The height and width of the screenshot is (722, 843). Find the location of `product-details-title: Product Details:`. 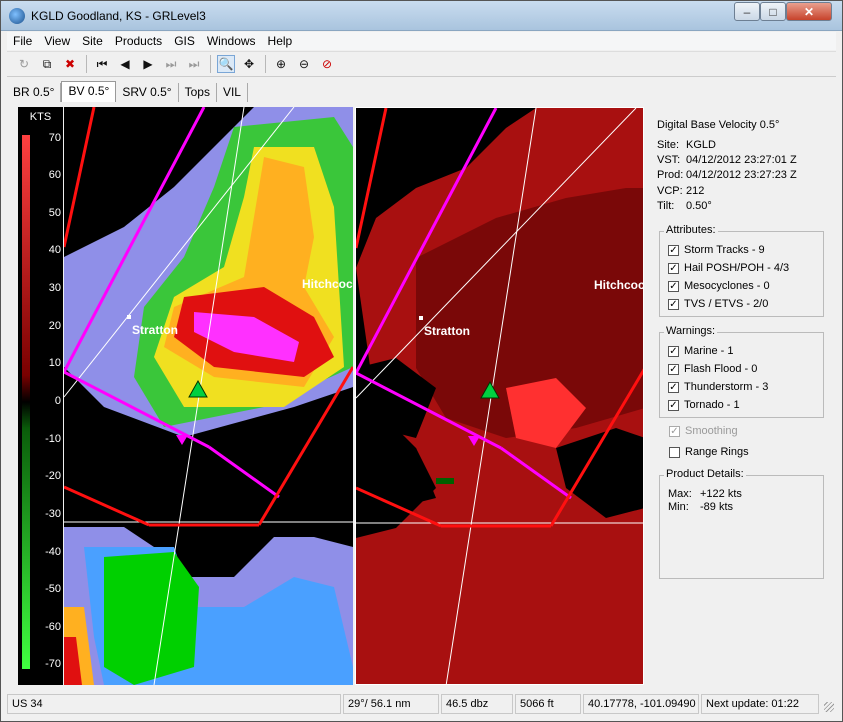

product-details-title: Product Details: is located at coordinates (705, 474).